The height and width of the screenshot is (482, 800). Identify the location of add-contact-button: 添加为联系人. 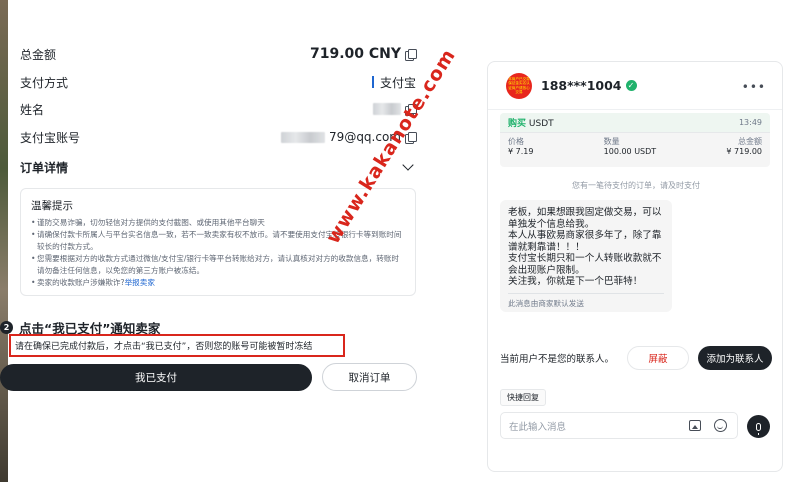
(735, 358).